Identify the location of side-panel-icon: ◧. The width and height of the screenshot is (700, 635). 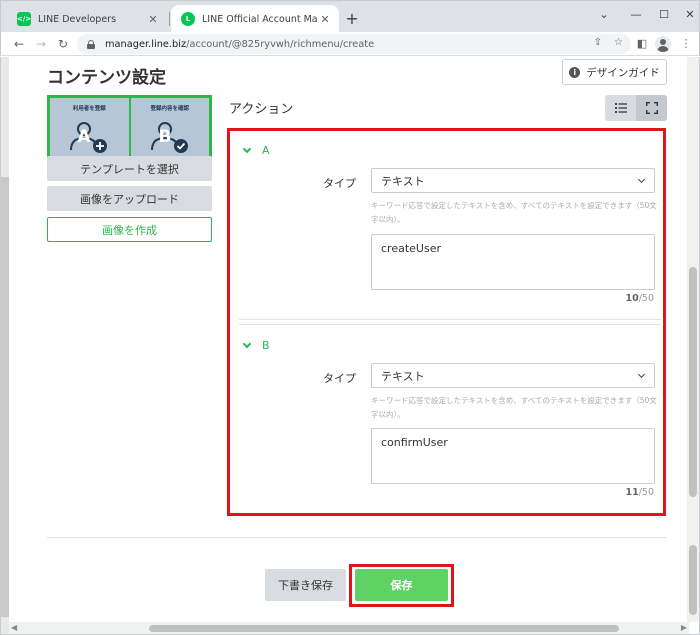
(642, 44).